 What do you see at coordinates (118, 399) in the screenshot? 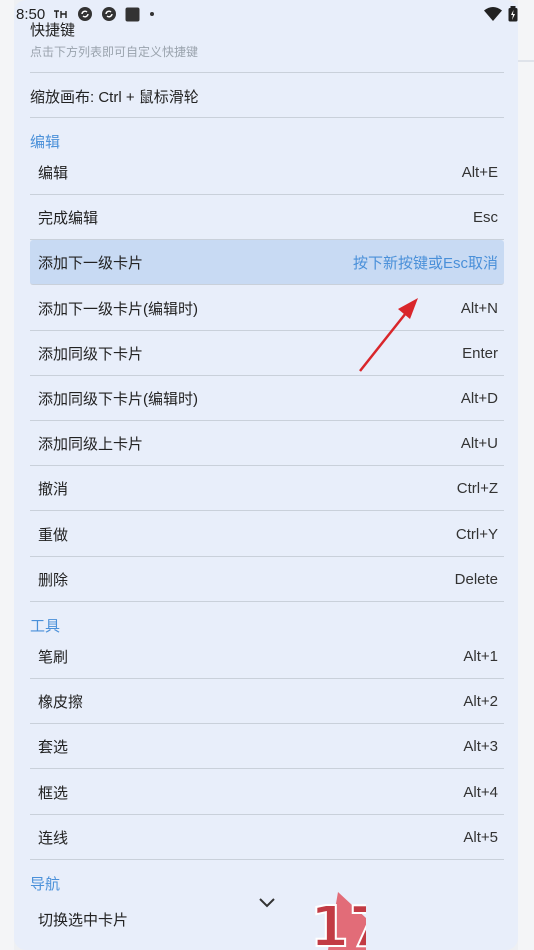
I see `shortcut-label: 添加同级下卡片(编辑时)` at bounding box center [118, 399].